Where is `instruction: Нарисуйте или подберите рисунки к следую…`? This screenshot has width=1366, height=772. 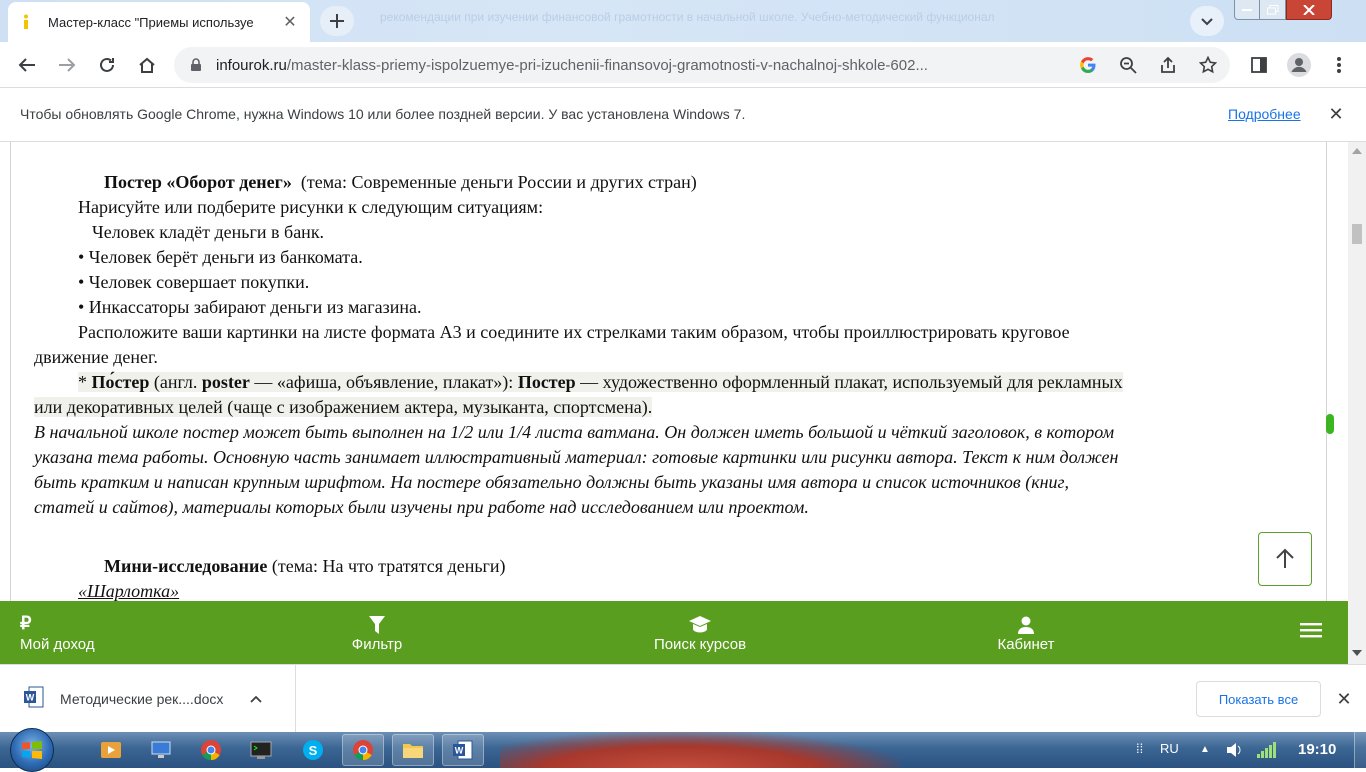 instruction: Нарисуйте или подберите рисунки к следую… is located at coordinates (311, 207).